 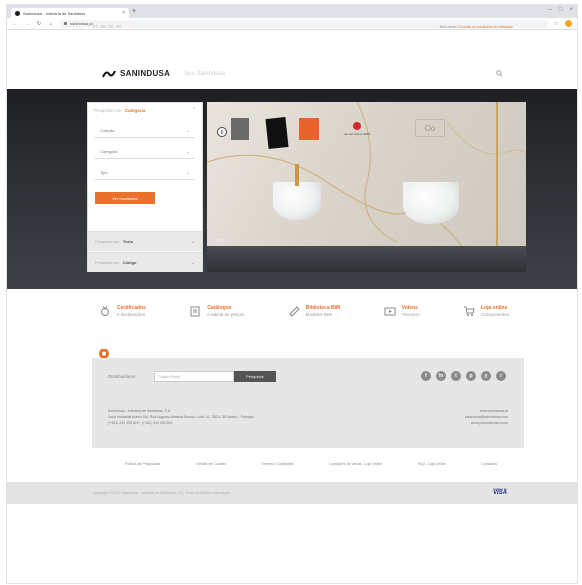 What do you see at coordinates (145, 241) in the screenshot?
I see `search-by-text-row: Pesquisar por Texto ⌄` at bounding box center [145, 241].